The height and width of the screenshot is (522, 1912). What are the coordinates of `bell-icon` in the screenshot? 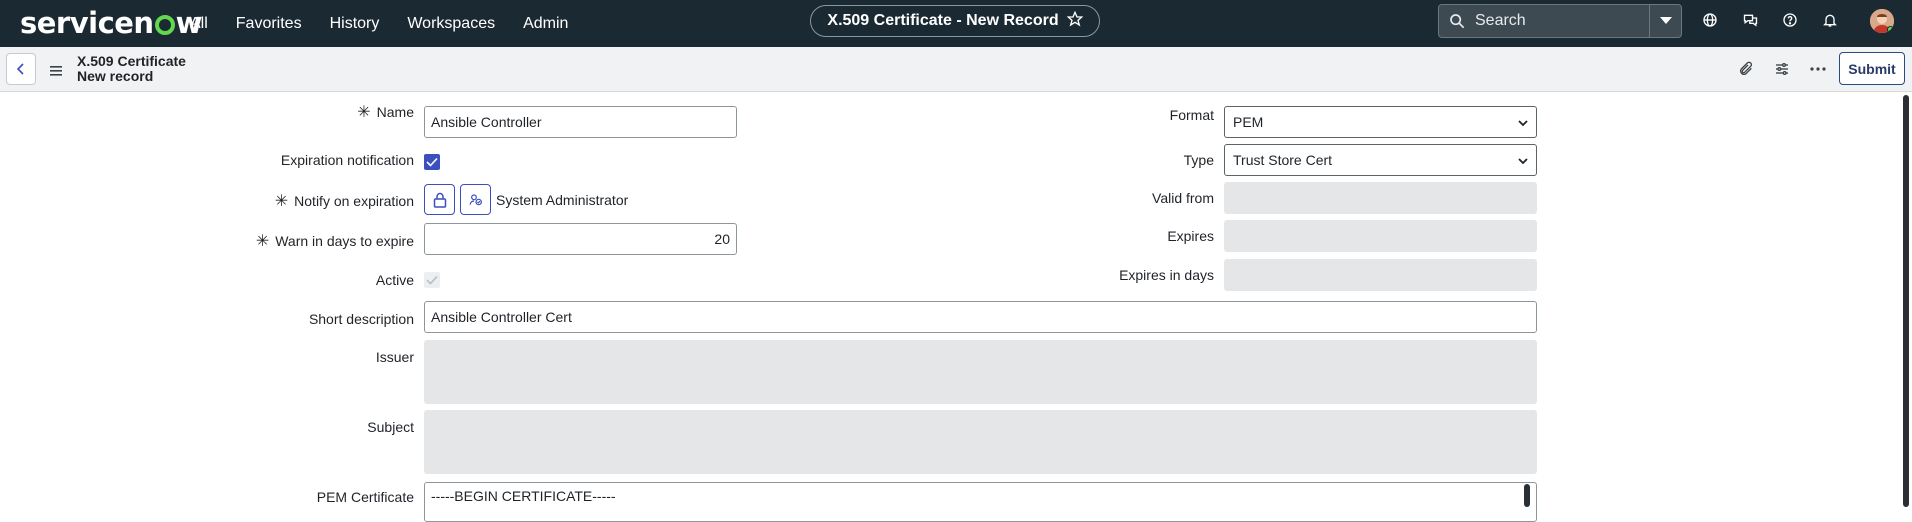 It's located at (1830, 20).